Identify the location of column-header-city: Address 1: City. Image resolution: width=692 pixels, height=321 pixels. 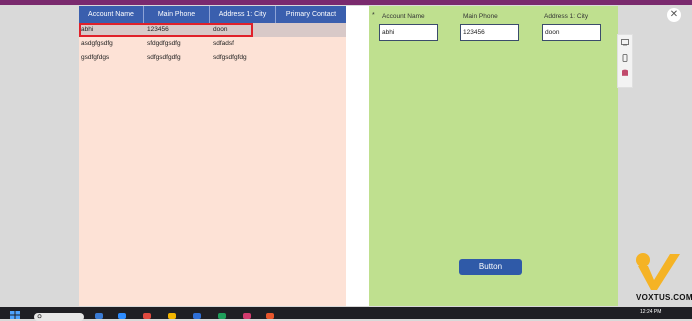
(243, 14).